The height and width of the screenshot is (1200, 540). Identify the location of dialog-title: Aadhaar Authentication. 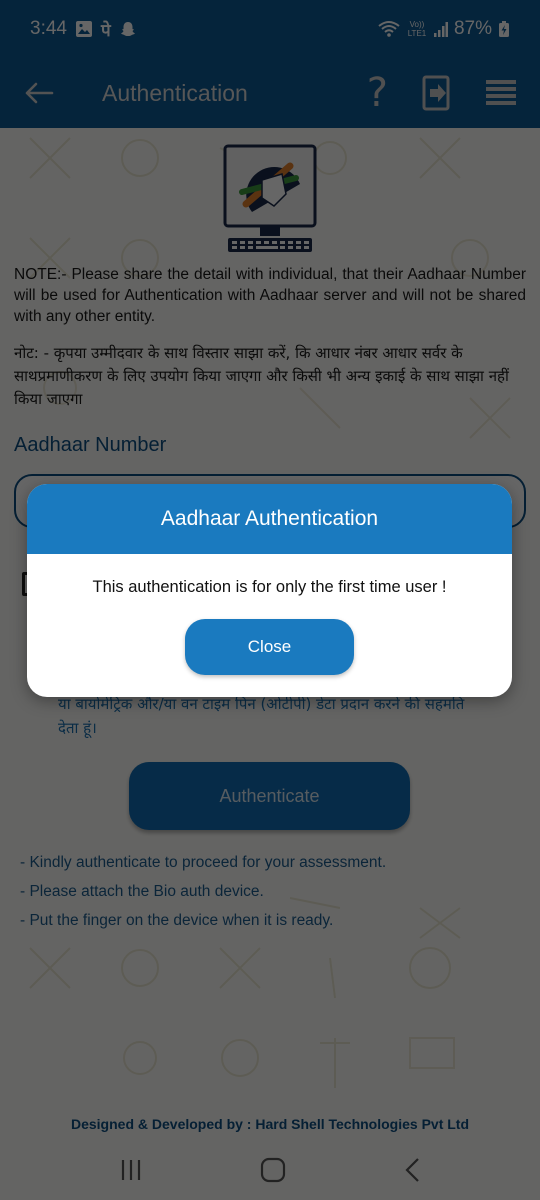
(269, 519).